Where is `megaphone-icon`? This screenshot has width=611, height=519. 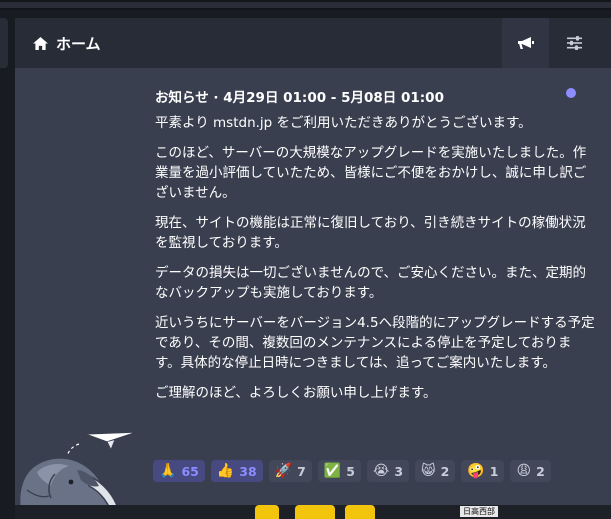
megaphone-icon is located at coordinates (525, 42).